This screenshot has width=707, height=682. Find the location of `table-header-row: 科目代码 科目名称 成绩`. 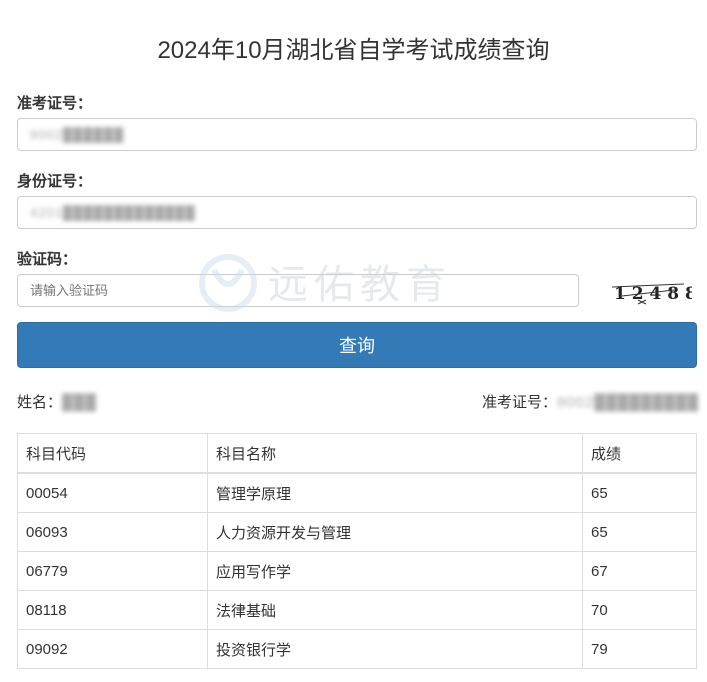

table-header-row: 科目代码 科目名称 成绩 is located at coordinates (357, 453).